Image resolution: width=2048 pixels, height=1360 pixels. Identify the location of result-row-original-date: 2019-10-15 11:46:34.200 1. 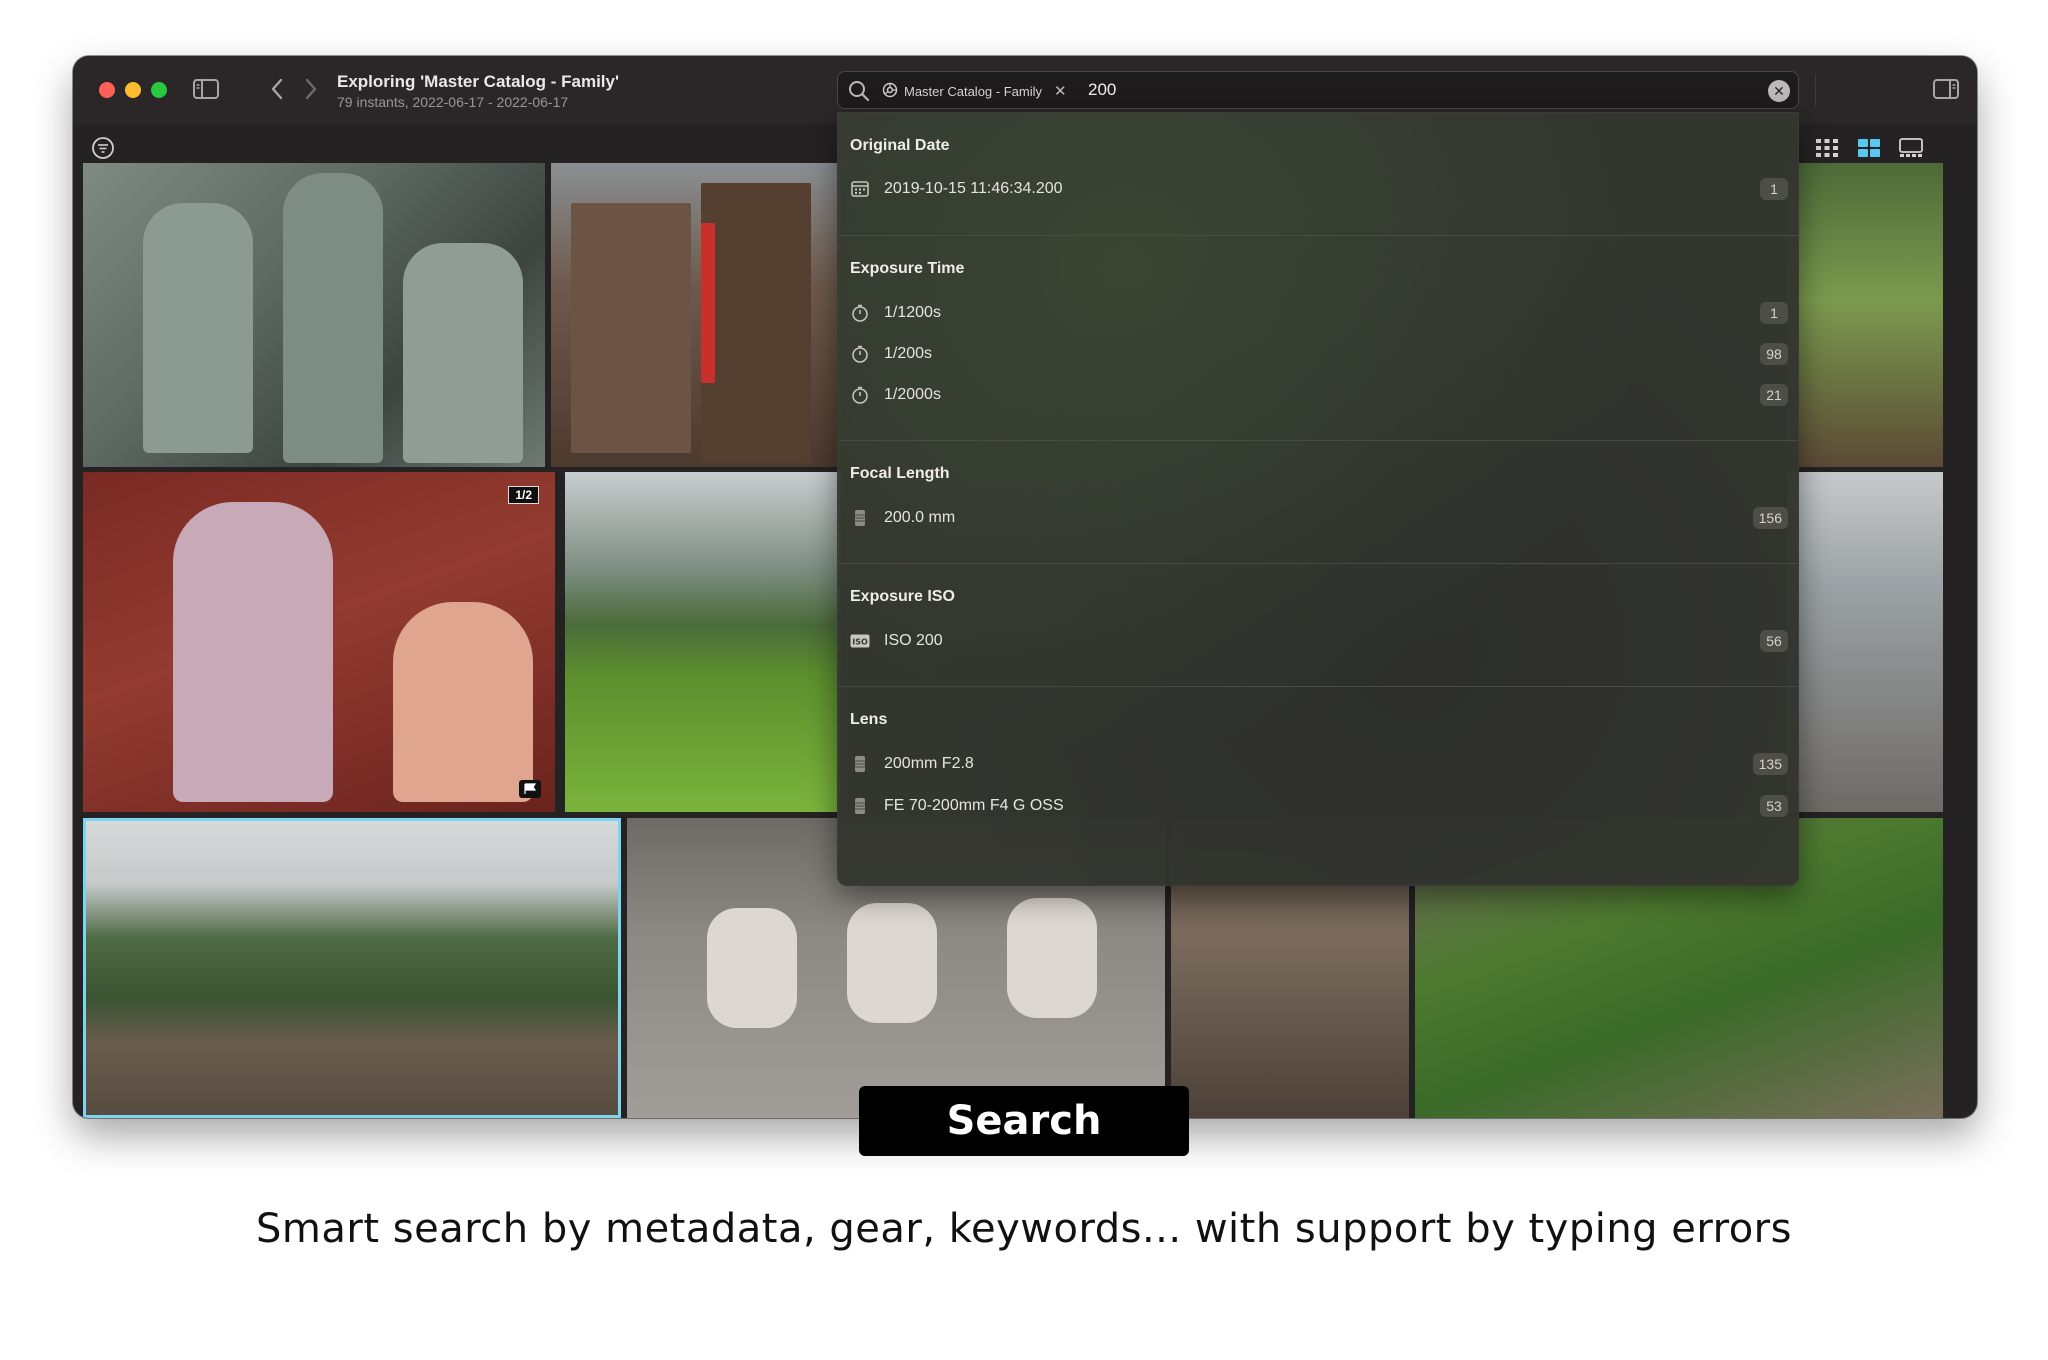
(1319, 189).